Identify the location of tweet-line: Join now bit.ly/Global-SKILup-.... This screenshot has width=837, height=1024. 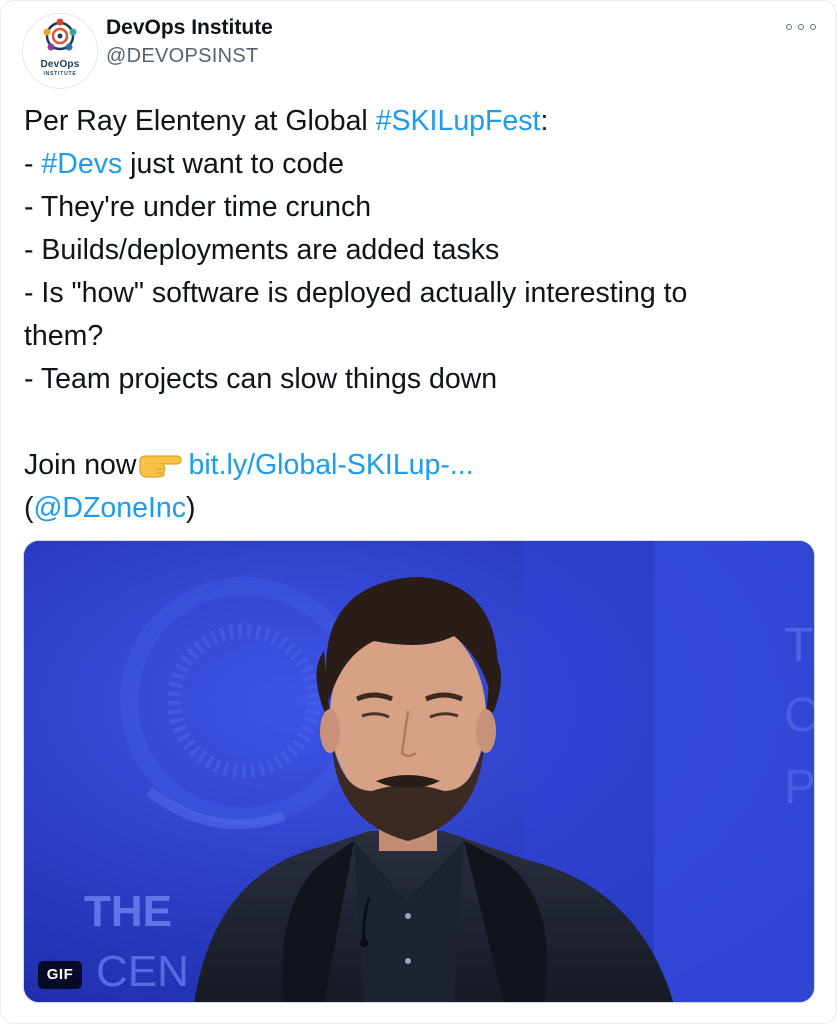
(419, 465).